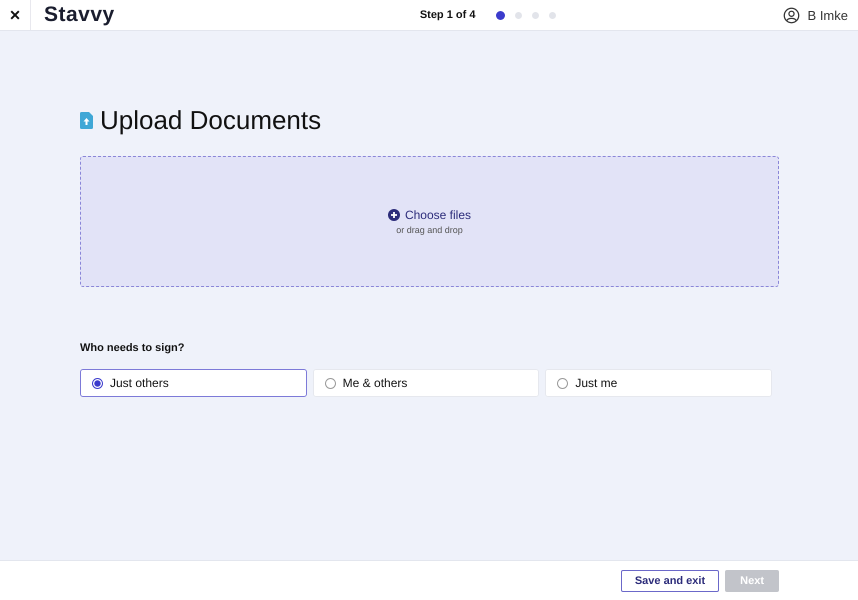 The height and width of the screenshot is (600, 858). I want to click on plus-icon, so click(394, 215).